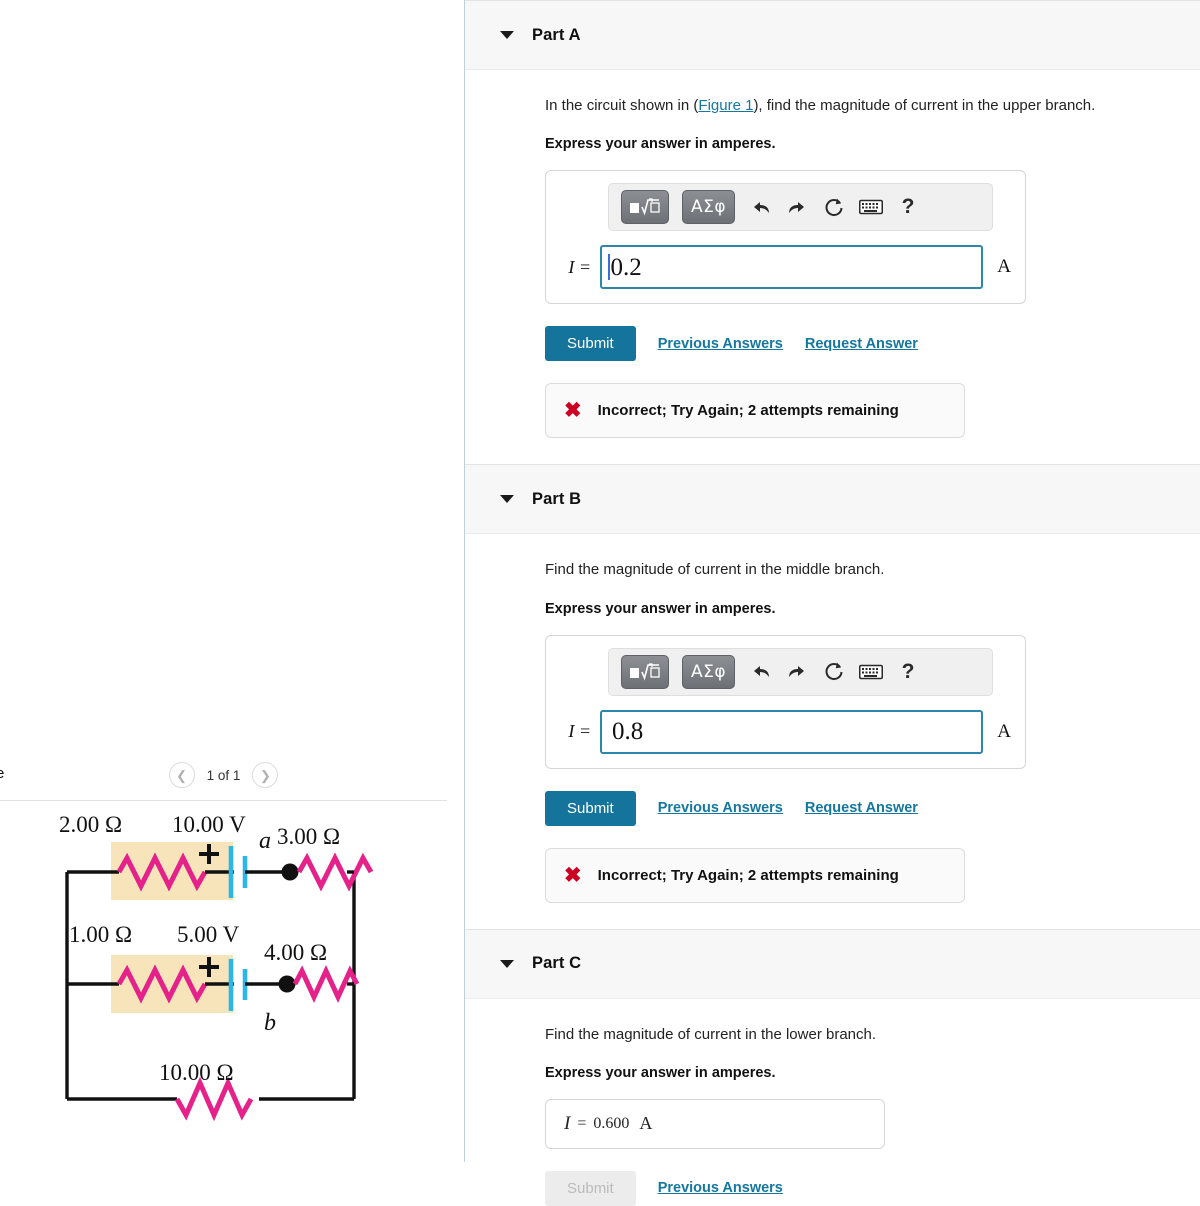 The image size is (1200, 1206). What do you see at coordinates (334, 872) in the screenshot?
I see `resistor-3ohm` at bounding box center [334, 872].